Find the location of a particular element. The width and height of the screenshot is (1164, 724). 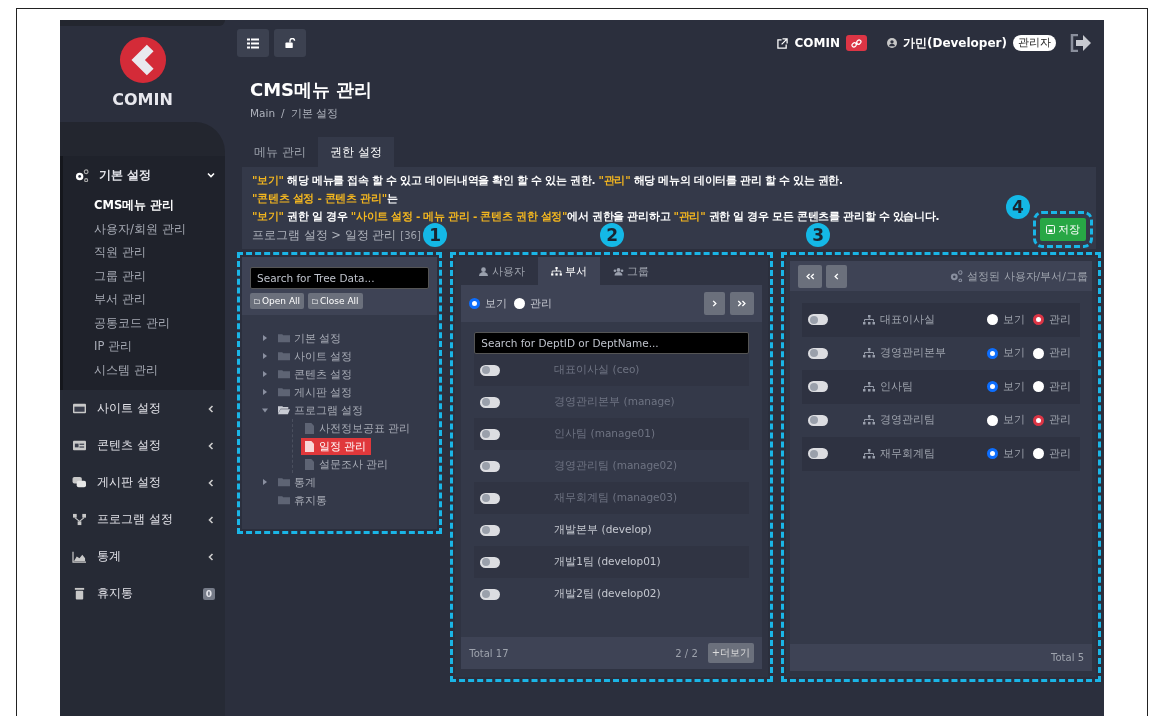

info-text: "콘텐츠 설정 - 콘텐츠 관리"는 is located at coordinates (325, 198).